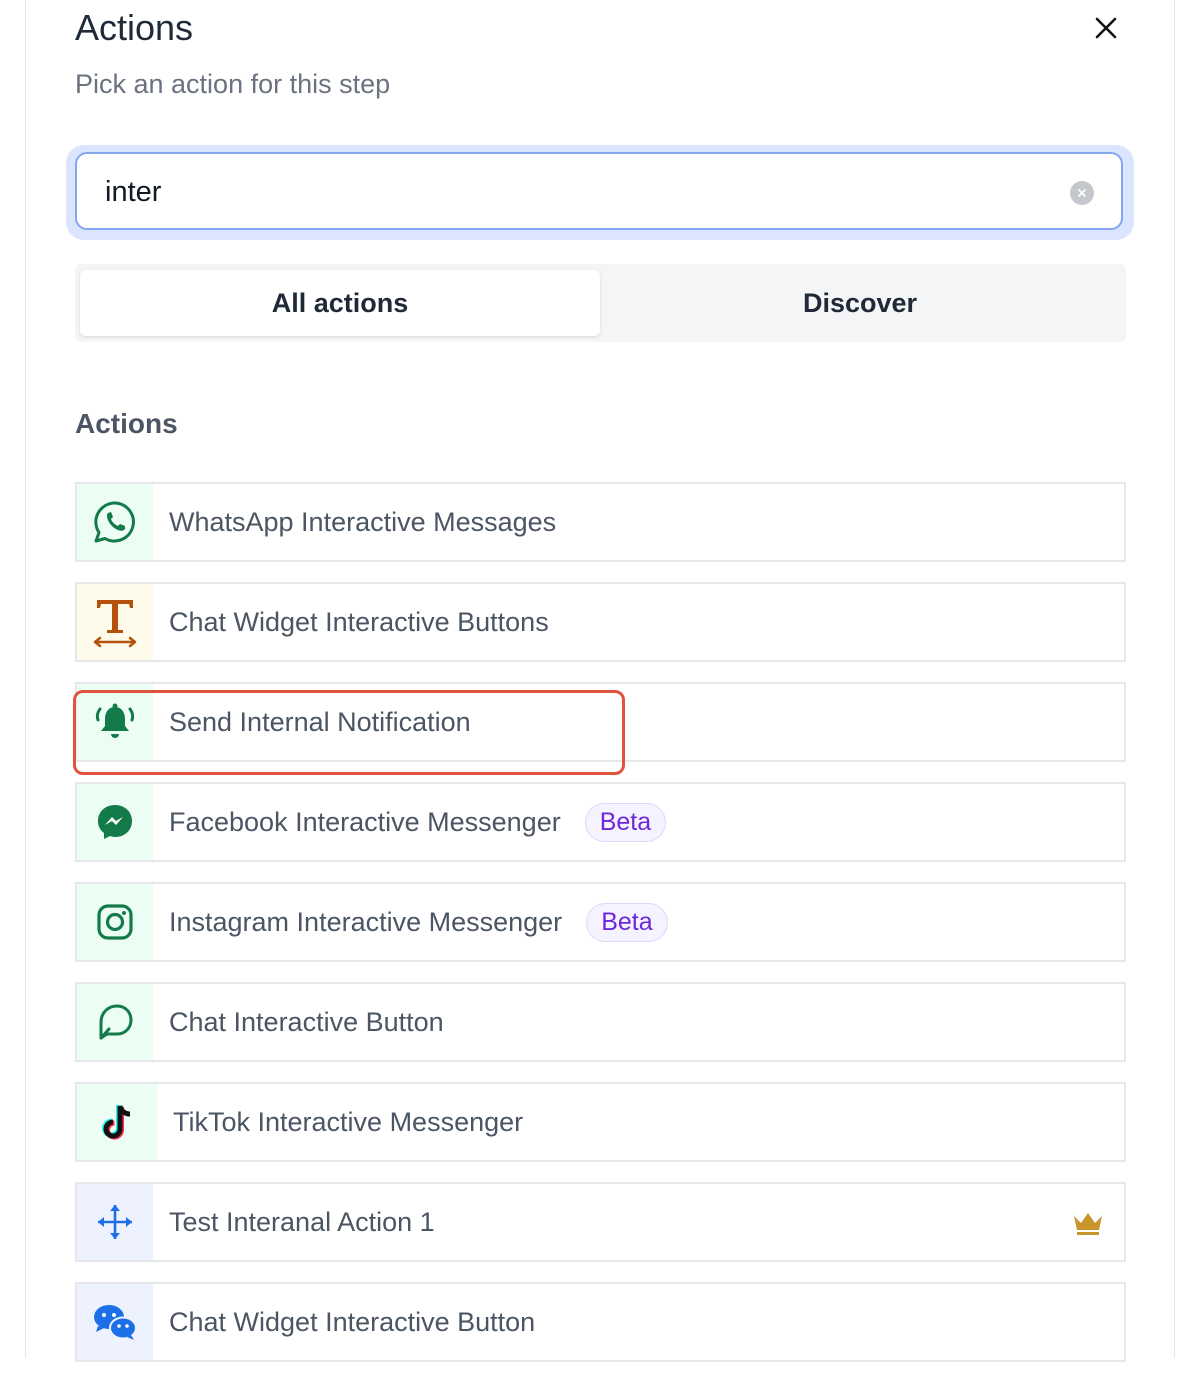  What do you see at coordinates (600, 622) in the screenshot?
I see `action-item-chat-widget-buttons: Chat Widget Interactive Buttons` at bounding box center [600, 622].